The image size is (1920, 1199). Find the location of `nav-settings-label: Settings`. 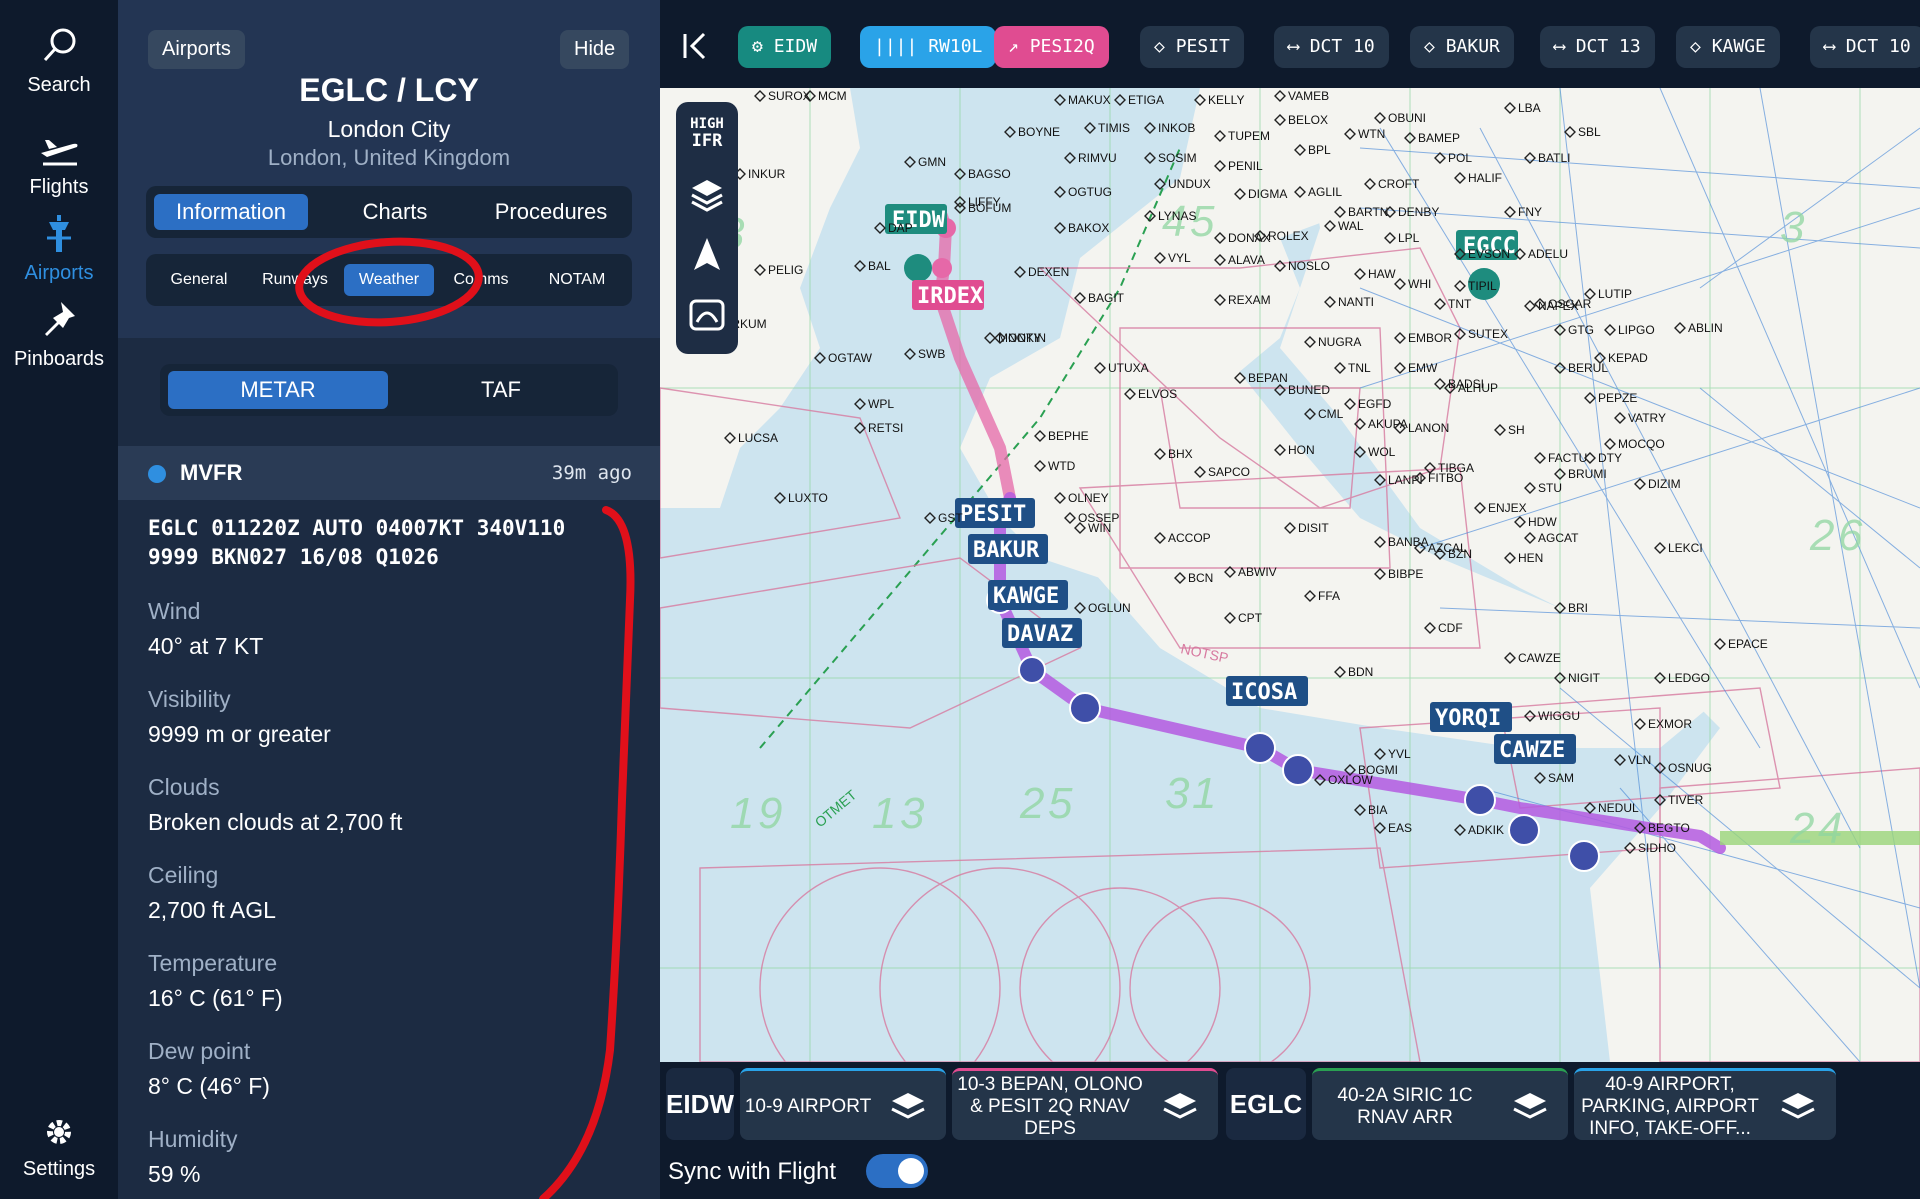

nav-settings-label: Settings is located at coordinates (59, 1169).